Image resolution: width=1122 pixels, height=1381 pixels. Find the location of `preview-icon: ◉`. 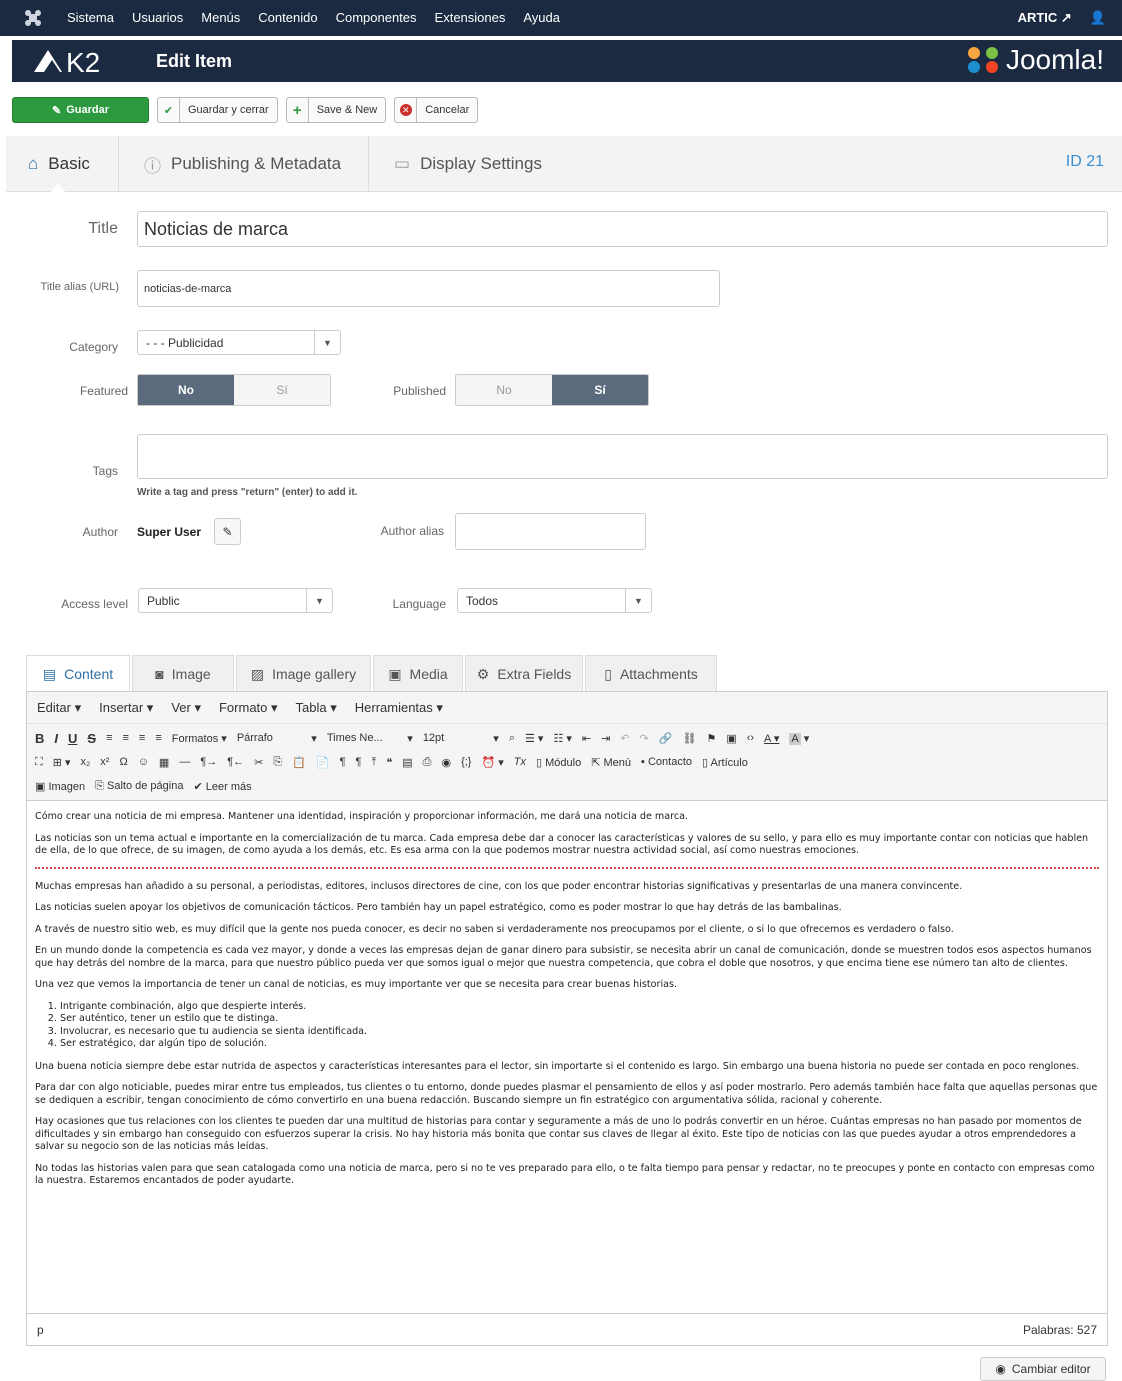

preview-icon: ◉ is located at coordinates (446, 762).